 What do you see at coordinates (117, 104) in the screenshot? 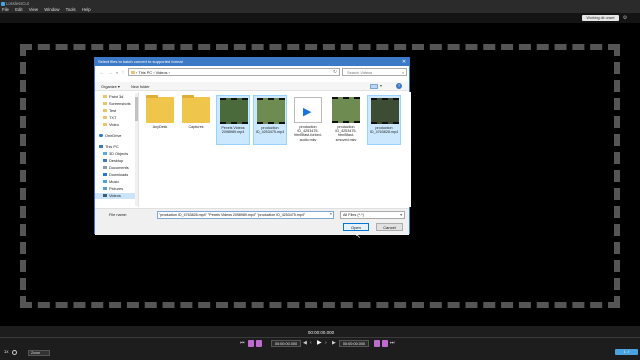
I see `nav-item-screenshots: Screenshots` at bounding box center [117, 104].